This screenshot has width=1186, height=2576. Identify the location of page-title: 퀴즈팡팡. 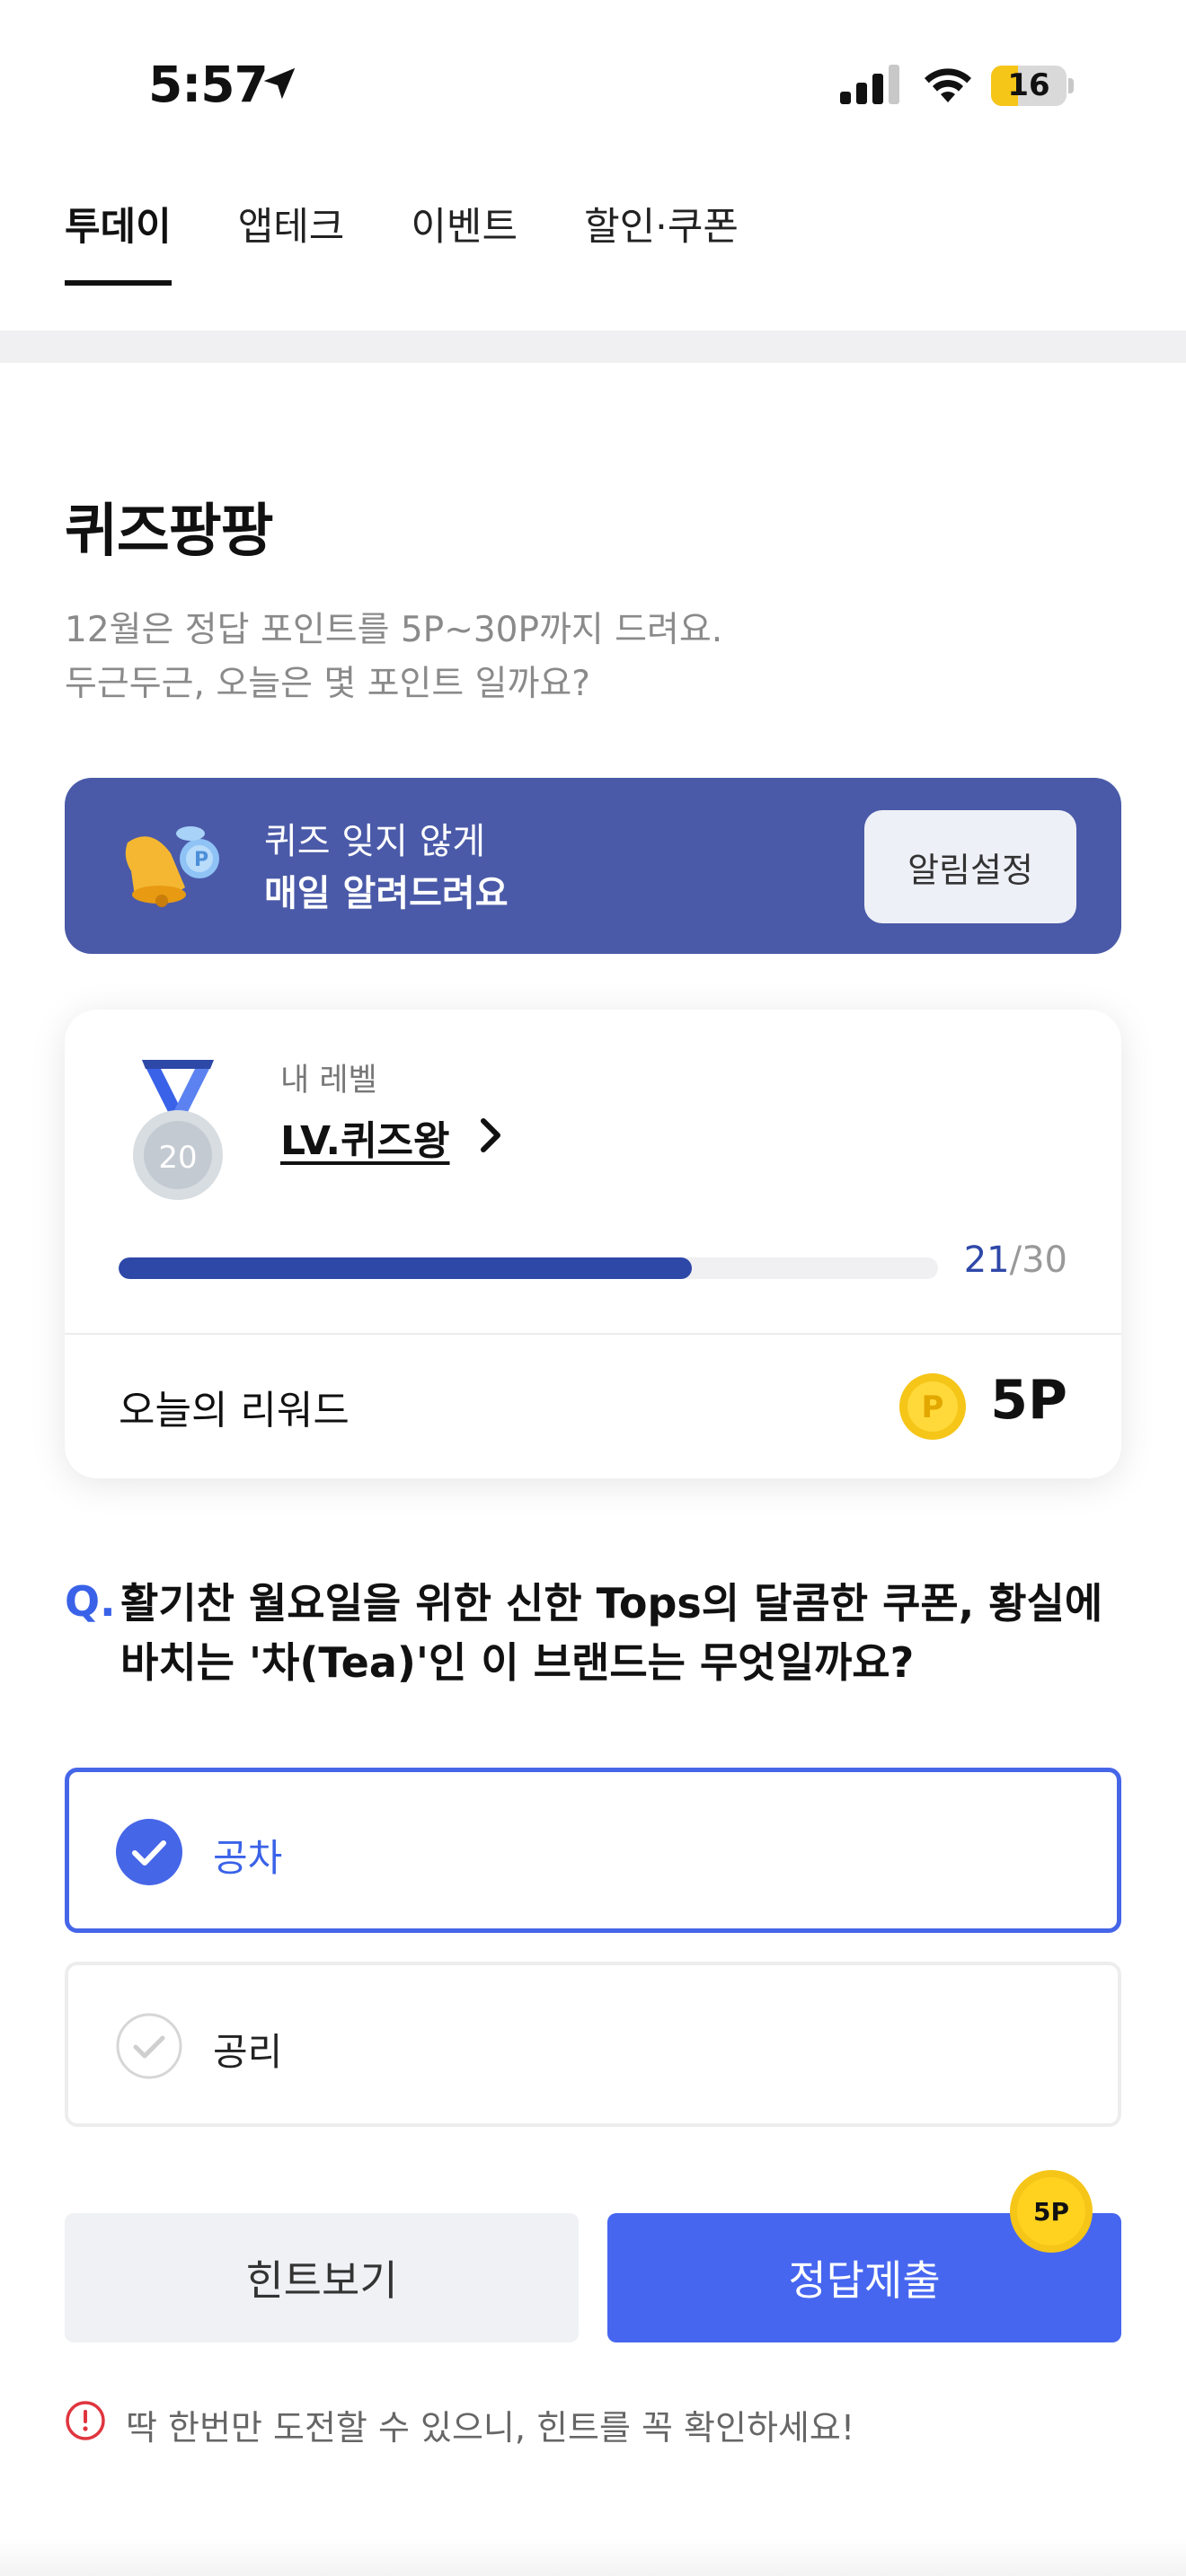
(169, 531).